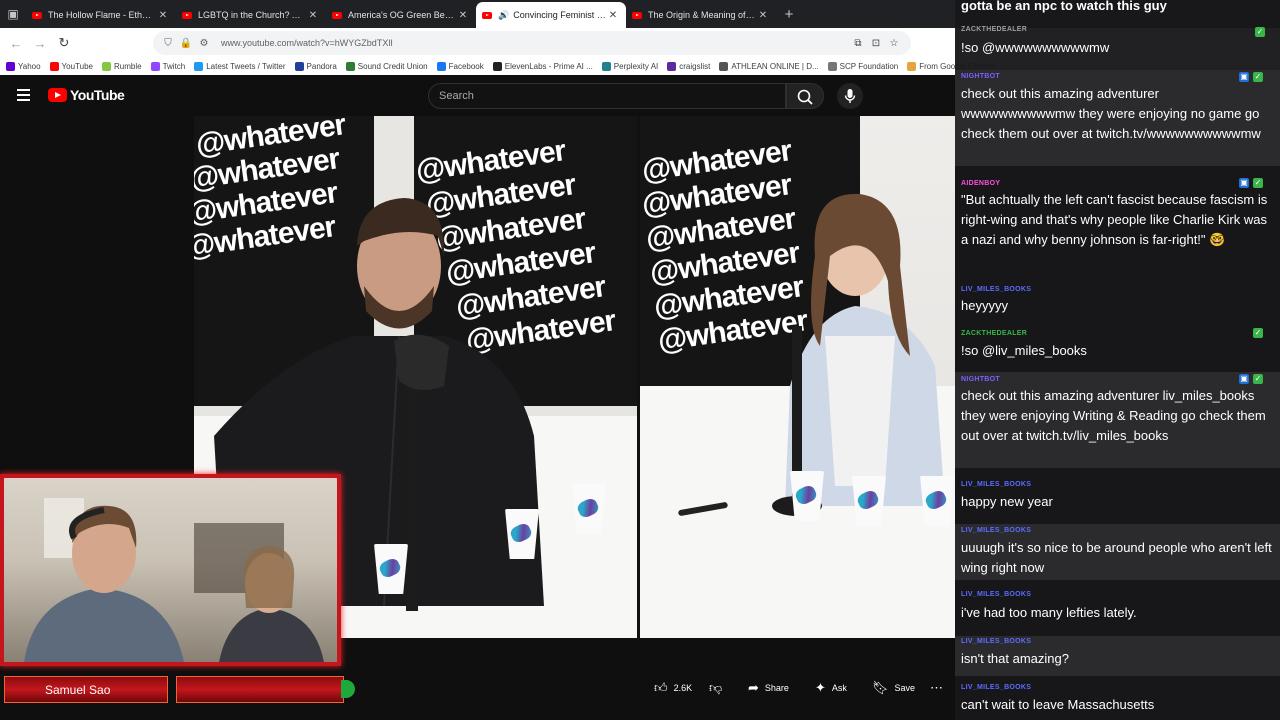 The width and height of the screenshot is (1280, 720). What do you see at coordinates (636, 66) in the screenshot?
I see `bookmark-label: Perplexity AI` at bounding box center [636, 66].